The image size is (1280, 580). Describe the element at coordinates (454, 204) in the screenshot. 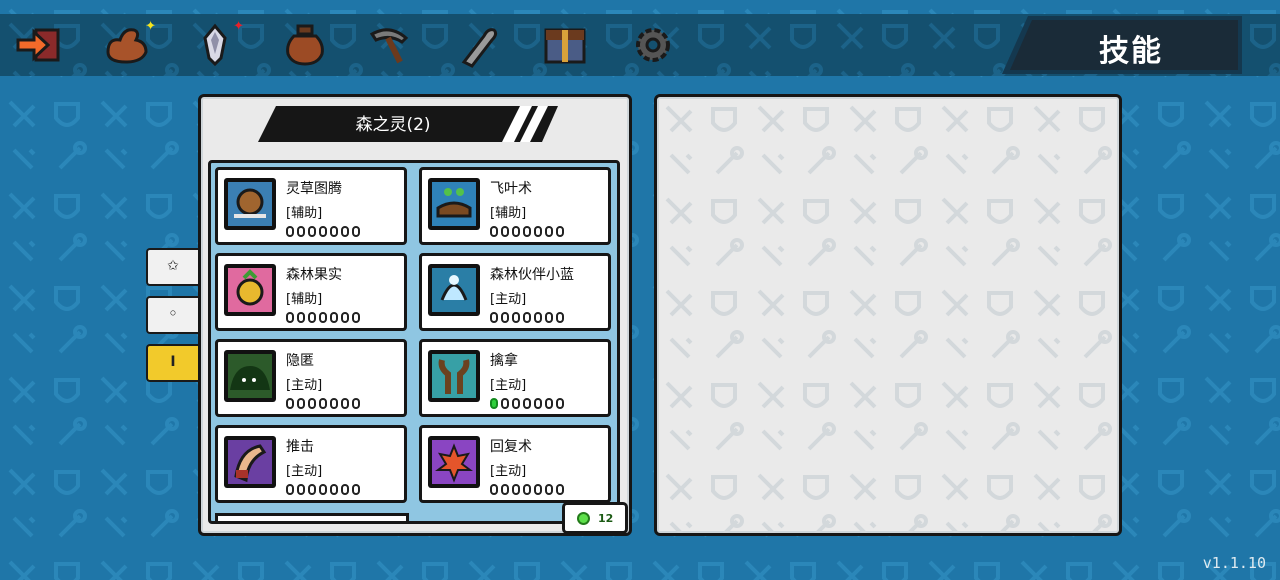

I see `leaf-hands-icon` at that location.